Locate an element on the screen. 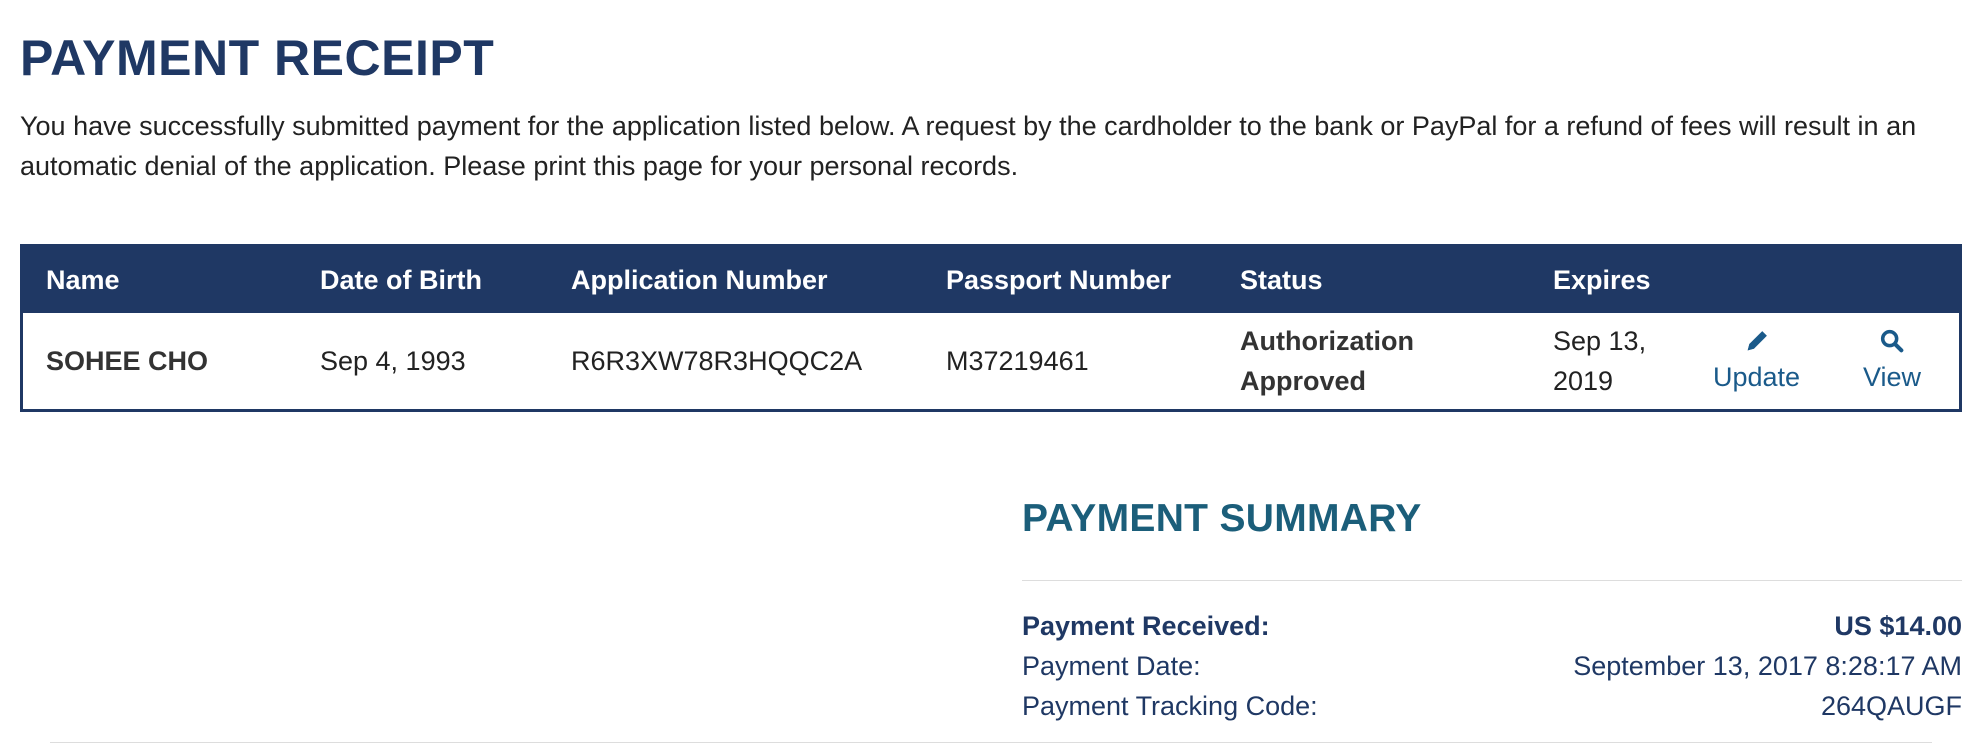 The image size is (1984, 756). application-number: R6R3XW78R3HQQC2A is located at coordinates (717, 361).